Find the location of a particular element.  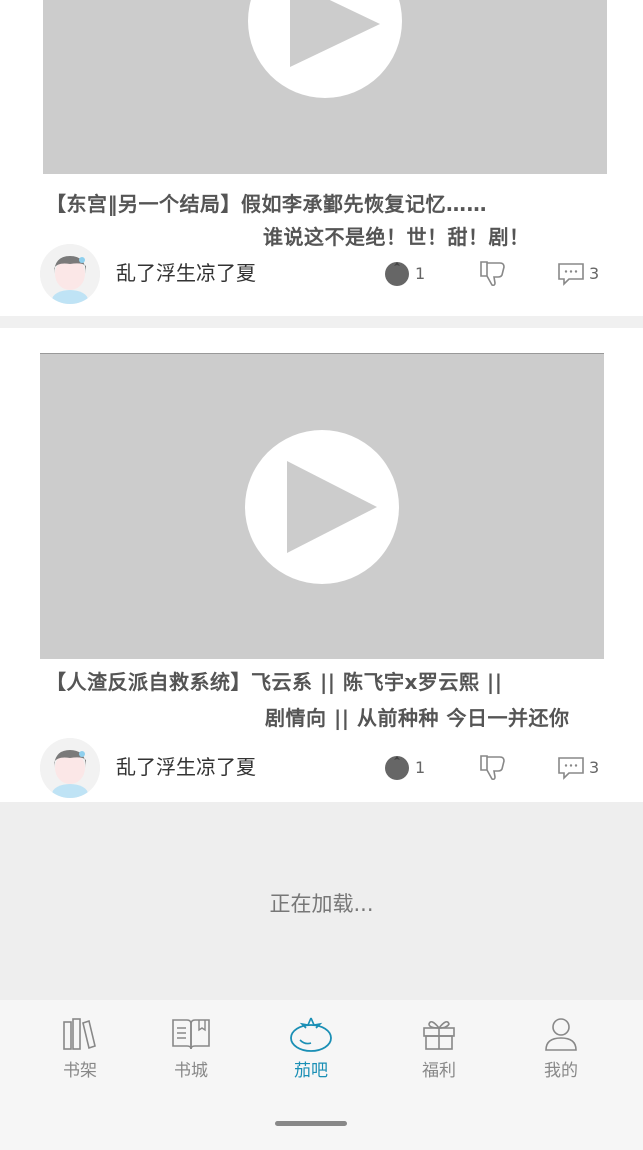

tab-mine: 我的 is located at coordinates (561, 1047).